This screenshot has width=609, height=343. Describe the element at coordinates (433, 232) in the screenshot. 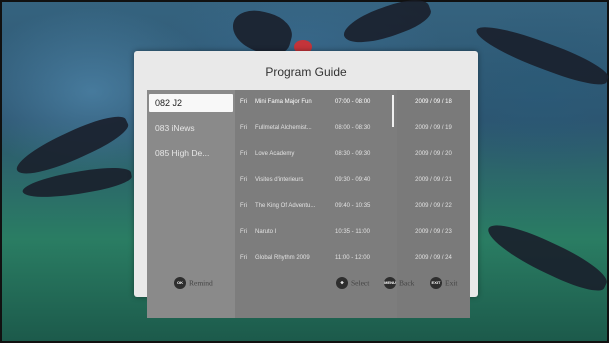

I see `program-date: 2009 / 09 / 23` at that location.